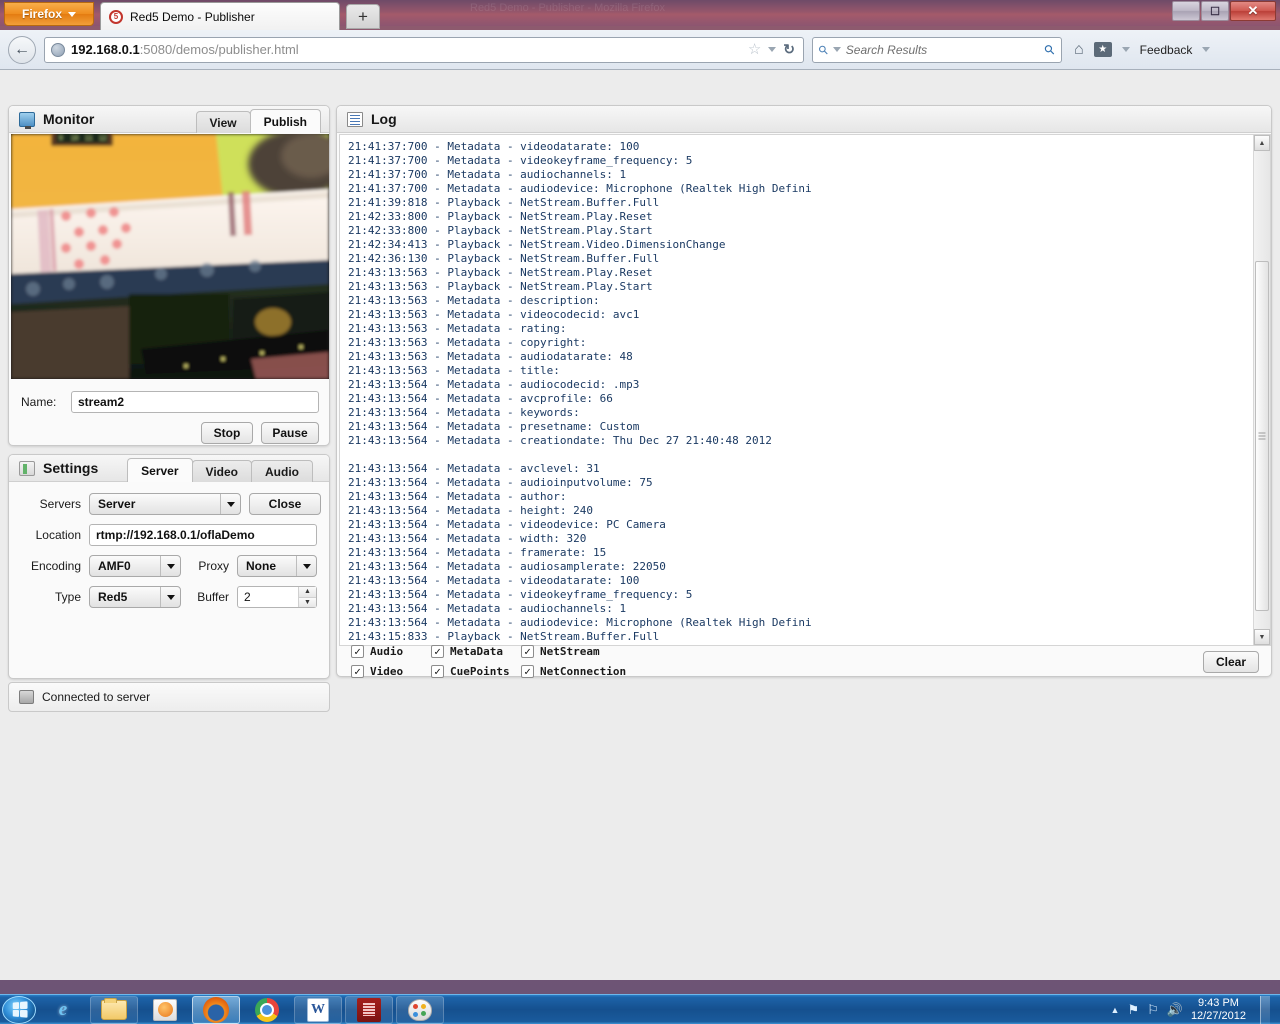 The height and width of the screenshot is (1024, 1280). What do you see at coordinates (1102, 49) in the screenshot?
I see `bookmarks-icon: ★` at bounding box center [1102, 49].